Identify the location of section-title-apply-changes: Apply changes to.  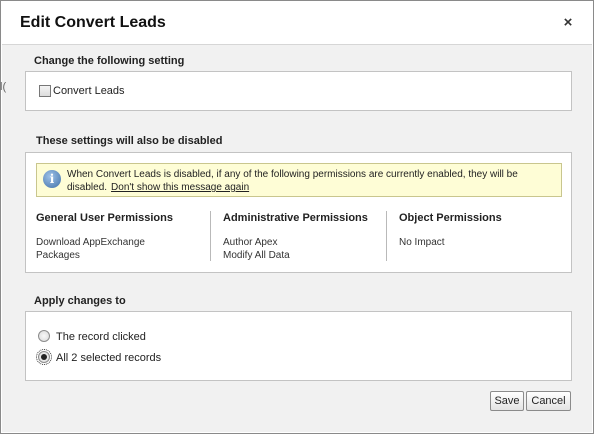
(80, 301).